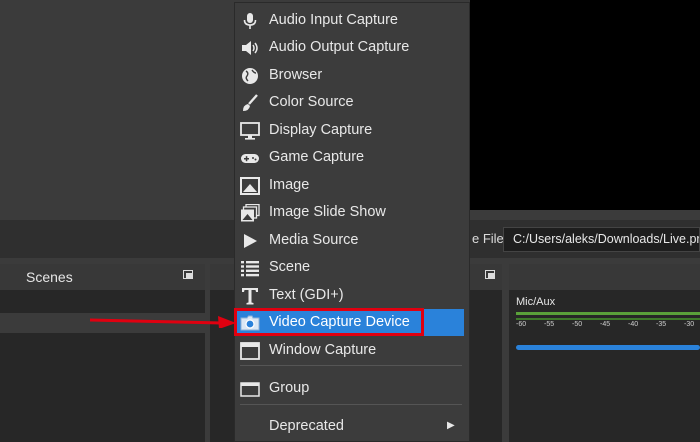 The image size is (700, 442). Describe the element at coordinates (352, 267) in the screenshot. I see `menu-item-scene: Scene` at that location.